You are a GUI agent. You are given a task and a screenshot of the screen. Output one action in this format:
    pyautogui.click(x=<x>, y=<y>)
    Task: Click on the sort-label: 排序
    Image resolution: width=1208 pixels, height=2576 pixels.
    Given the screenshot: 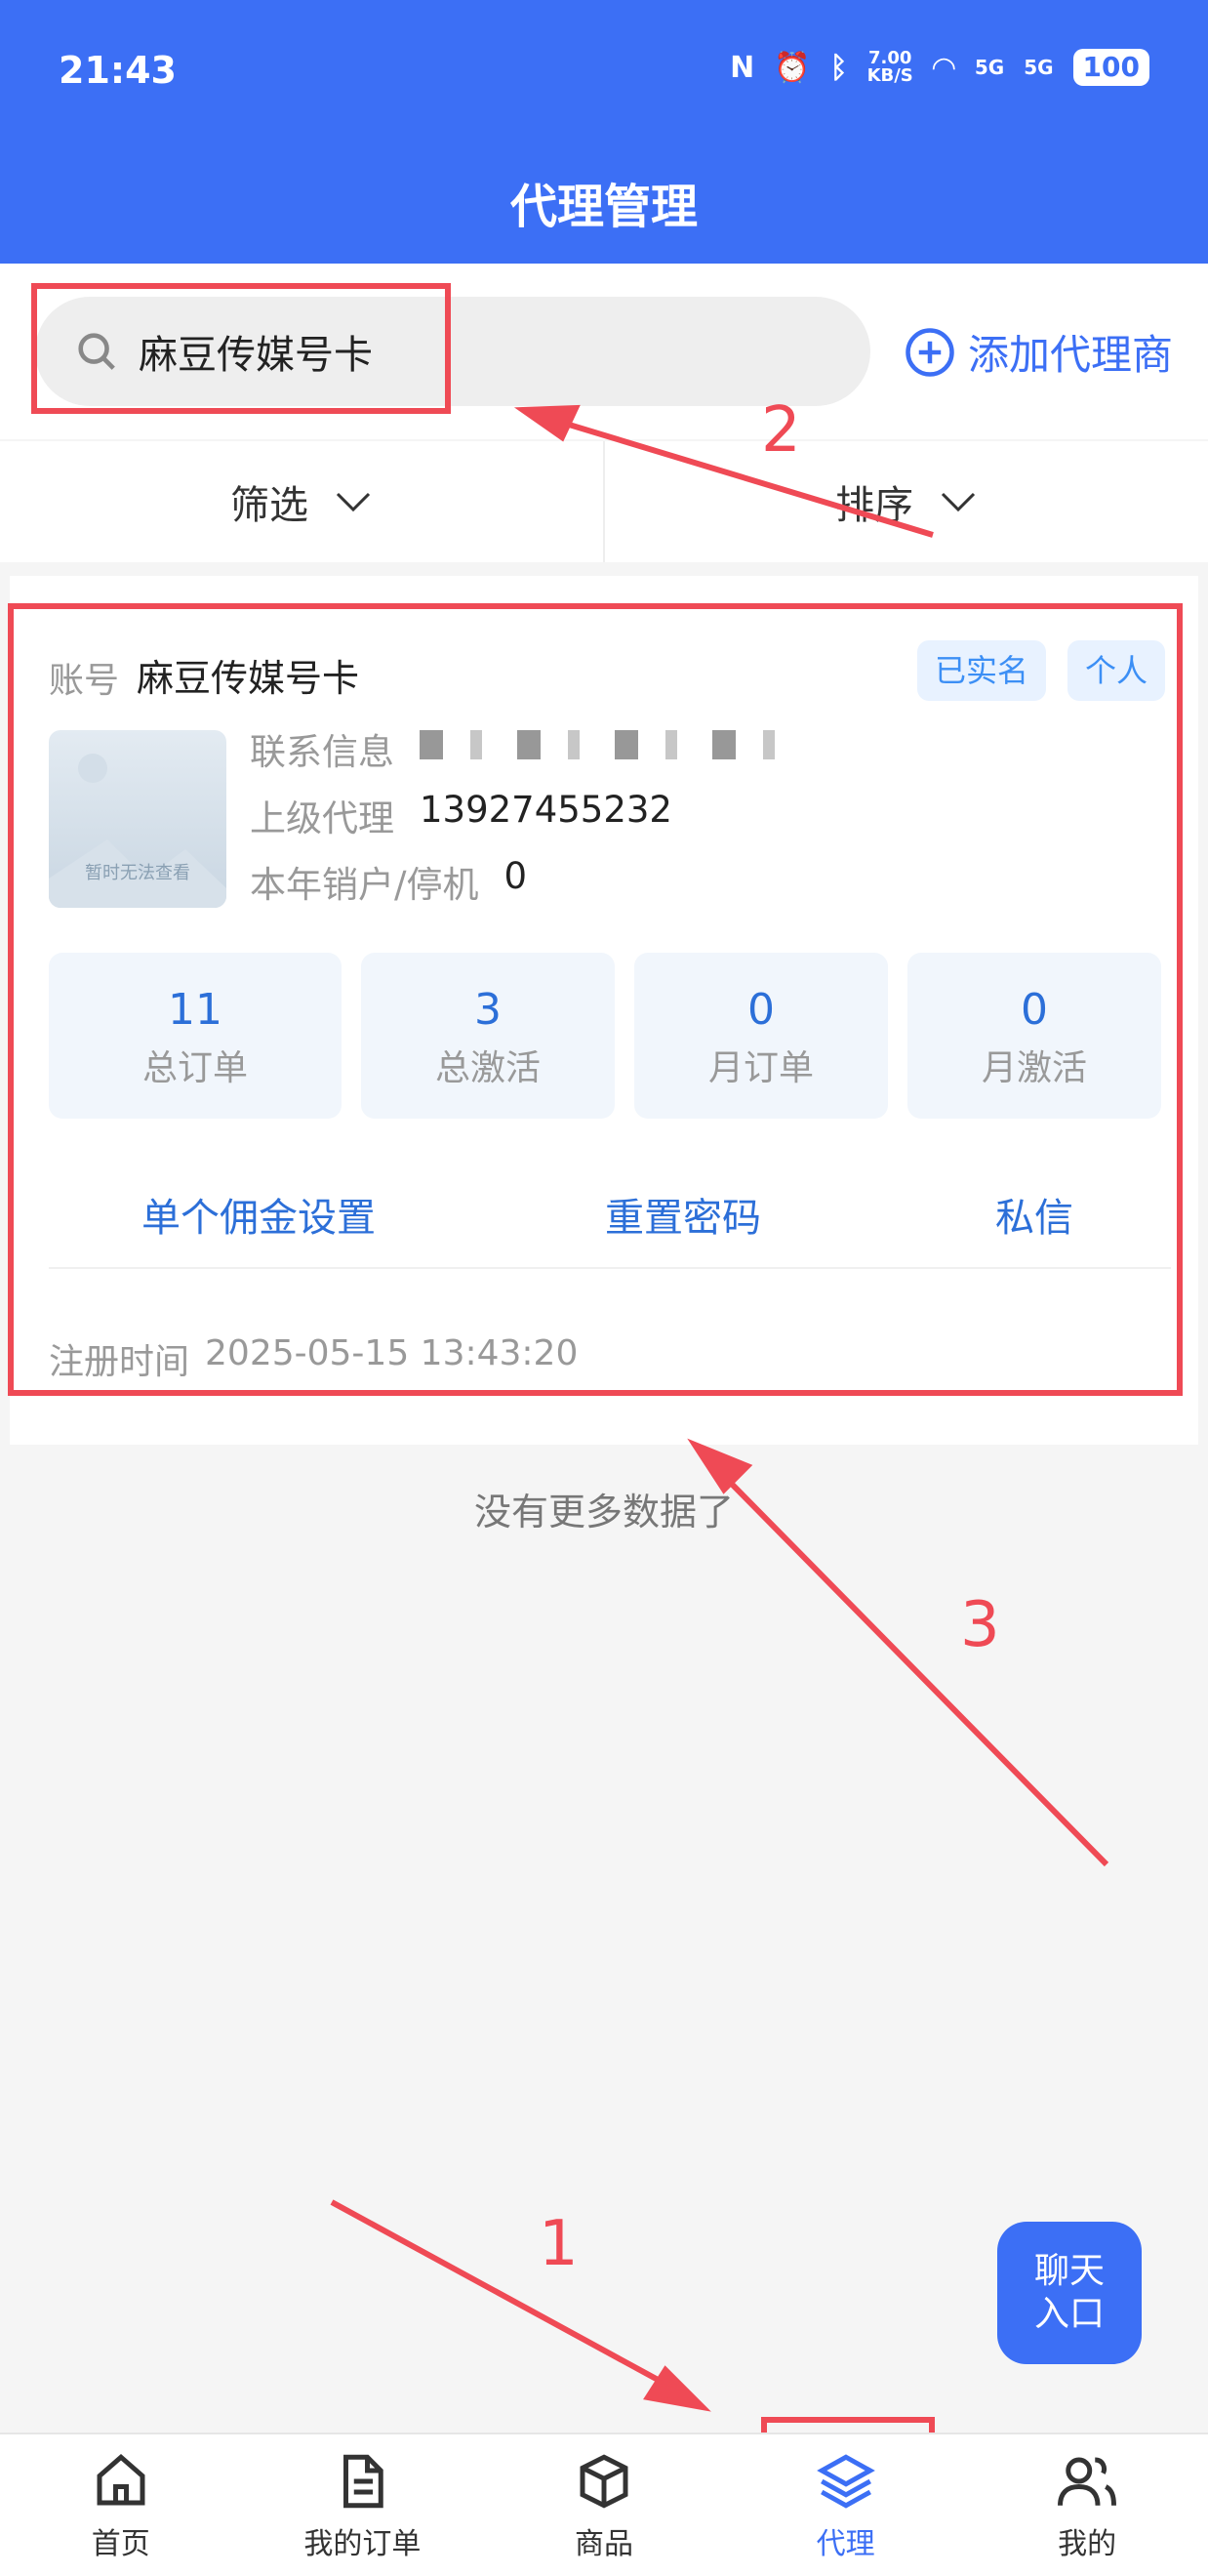 What is the action you would take?
    pyautogui.click(x=874, y=505)
    